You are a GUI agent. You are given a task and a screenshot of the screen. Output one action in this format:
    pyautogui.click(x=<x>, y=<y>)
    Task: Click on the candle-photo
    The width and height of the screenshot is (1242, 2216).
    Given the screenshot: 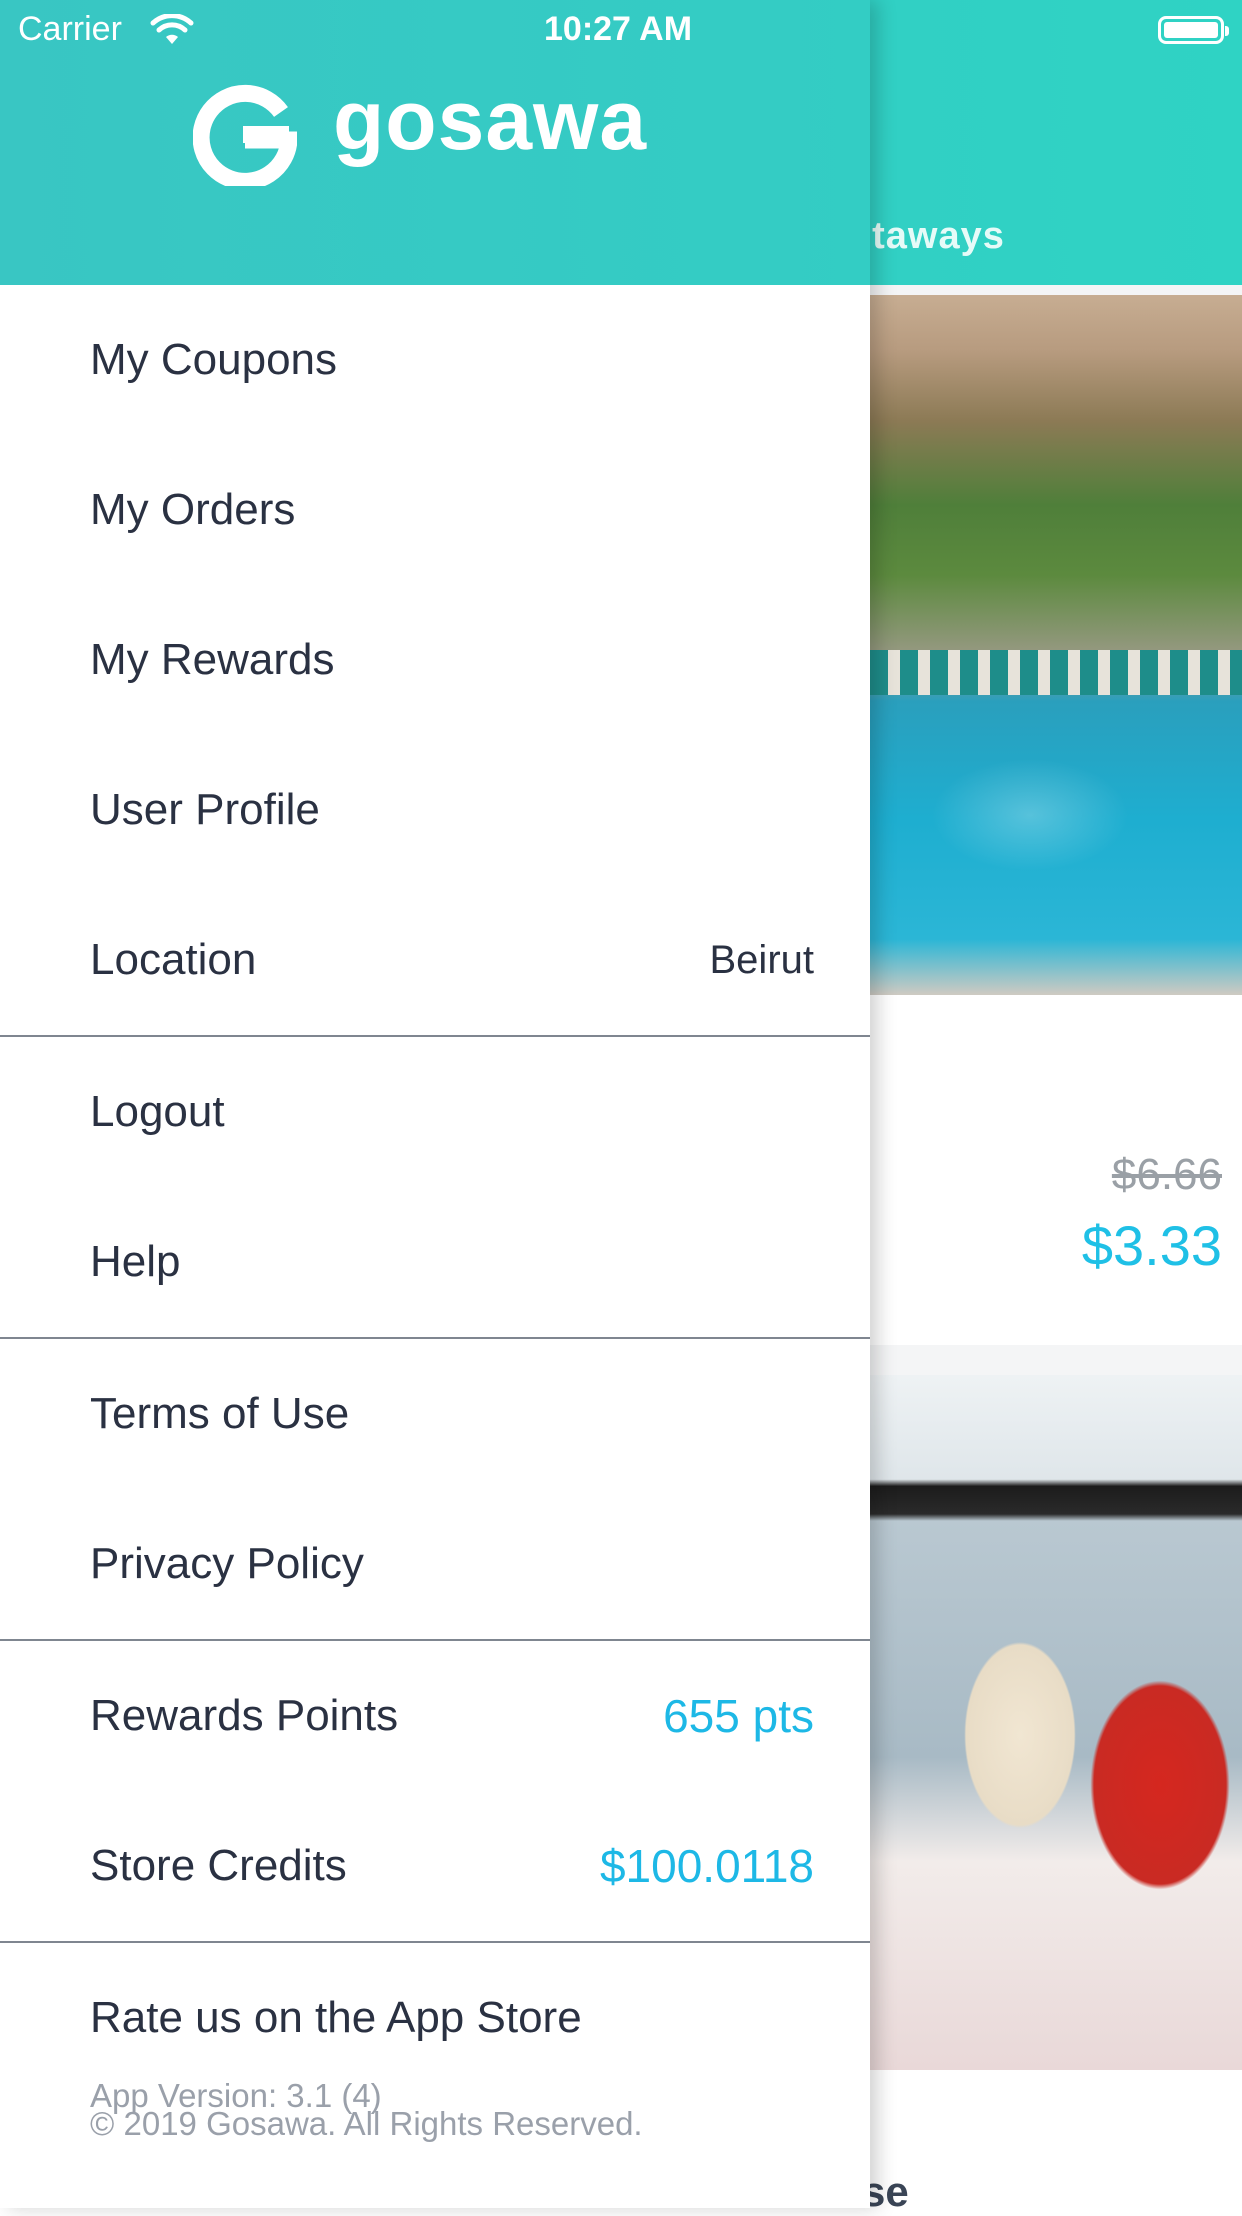 What is the action you would take?
    pyautogui.click(x=1056, y=1722)
    